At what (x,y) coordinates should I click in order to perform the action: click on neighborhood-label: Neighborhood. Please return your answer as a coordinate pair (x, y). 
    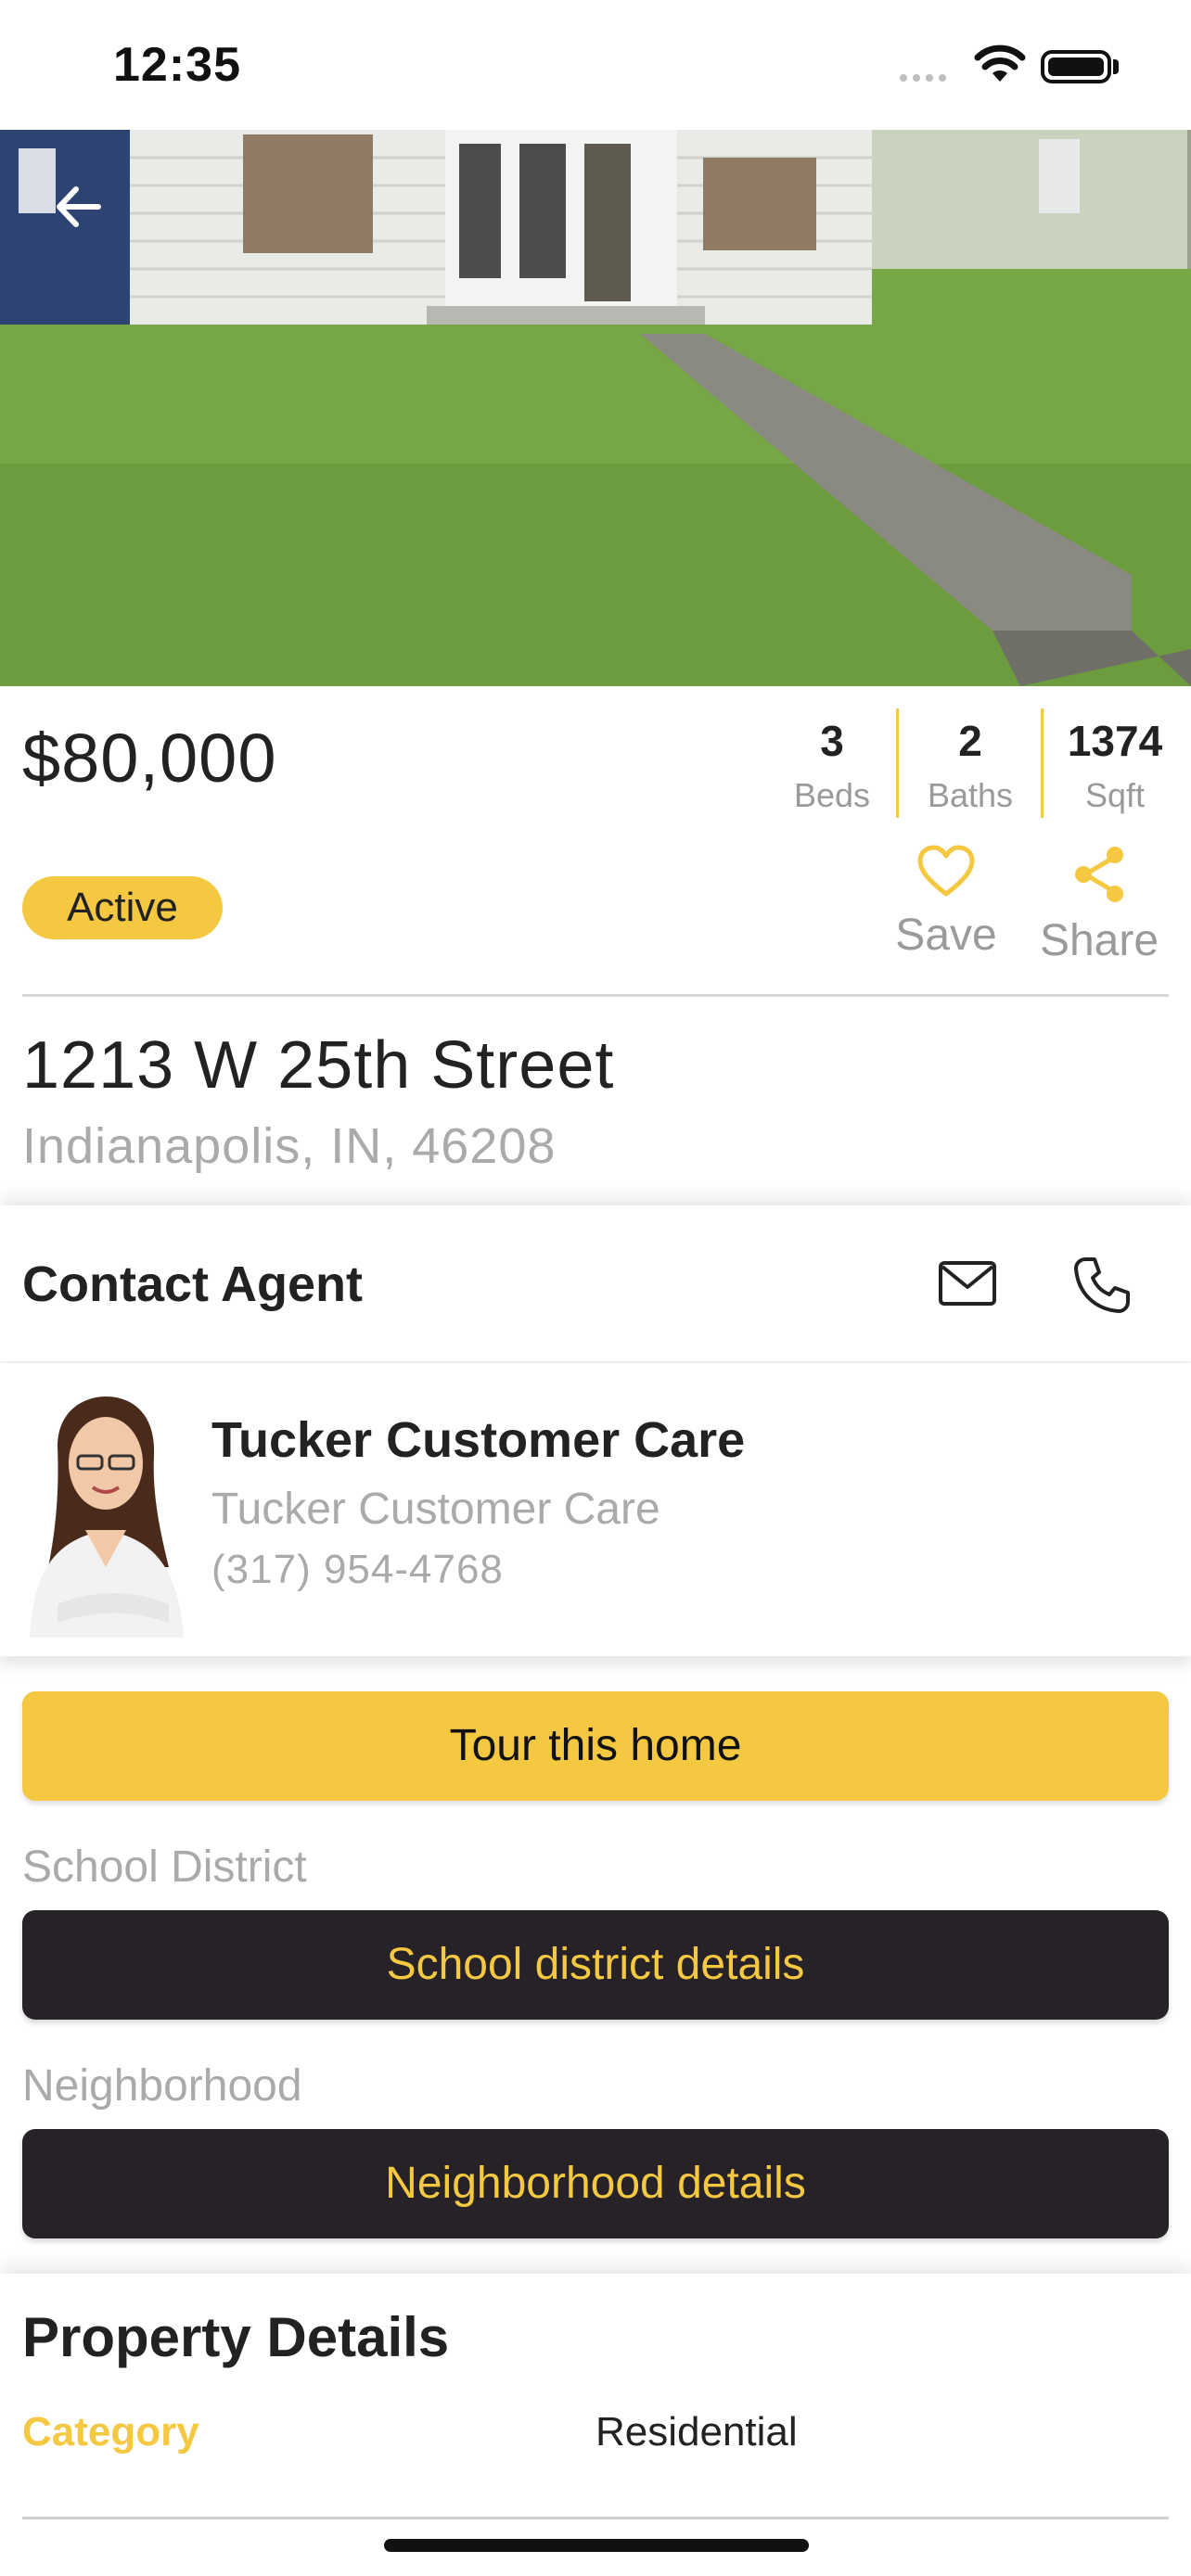
    Looking at the image, I should click on (162, 2086).